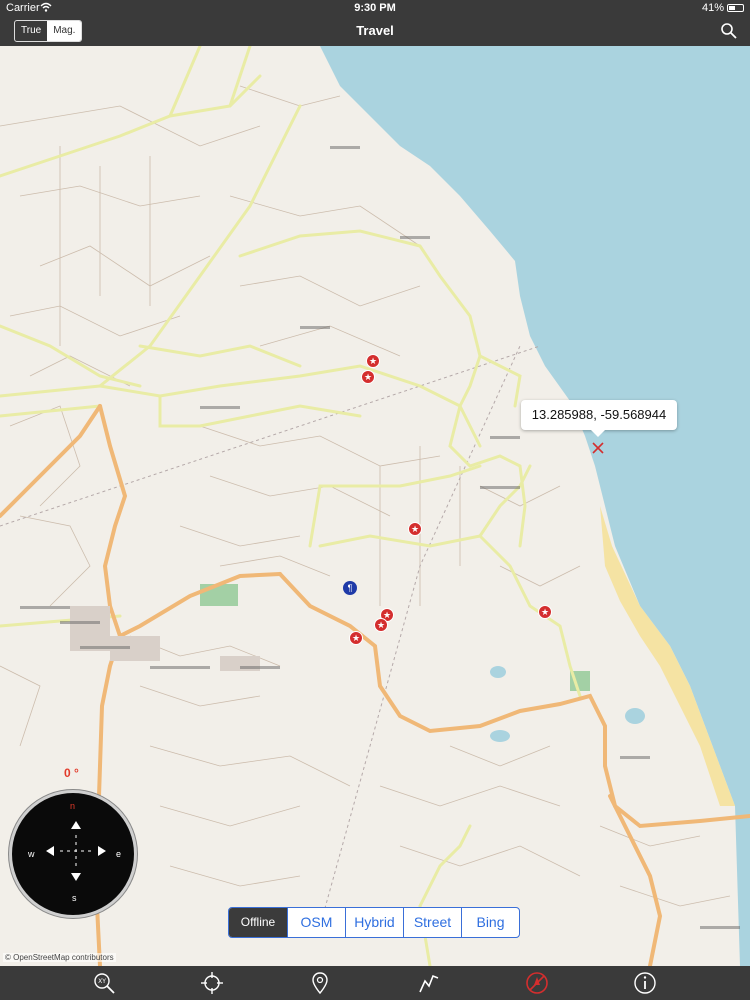  I want to click on status-bar: Carrier 9:30 PM 41%, so click(375, 8).